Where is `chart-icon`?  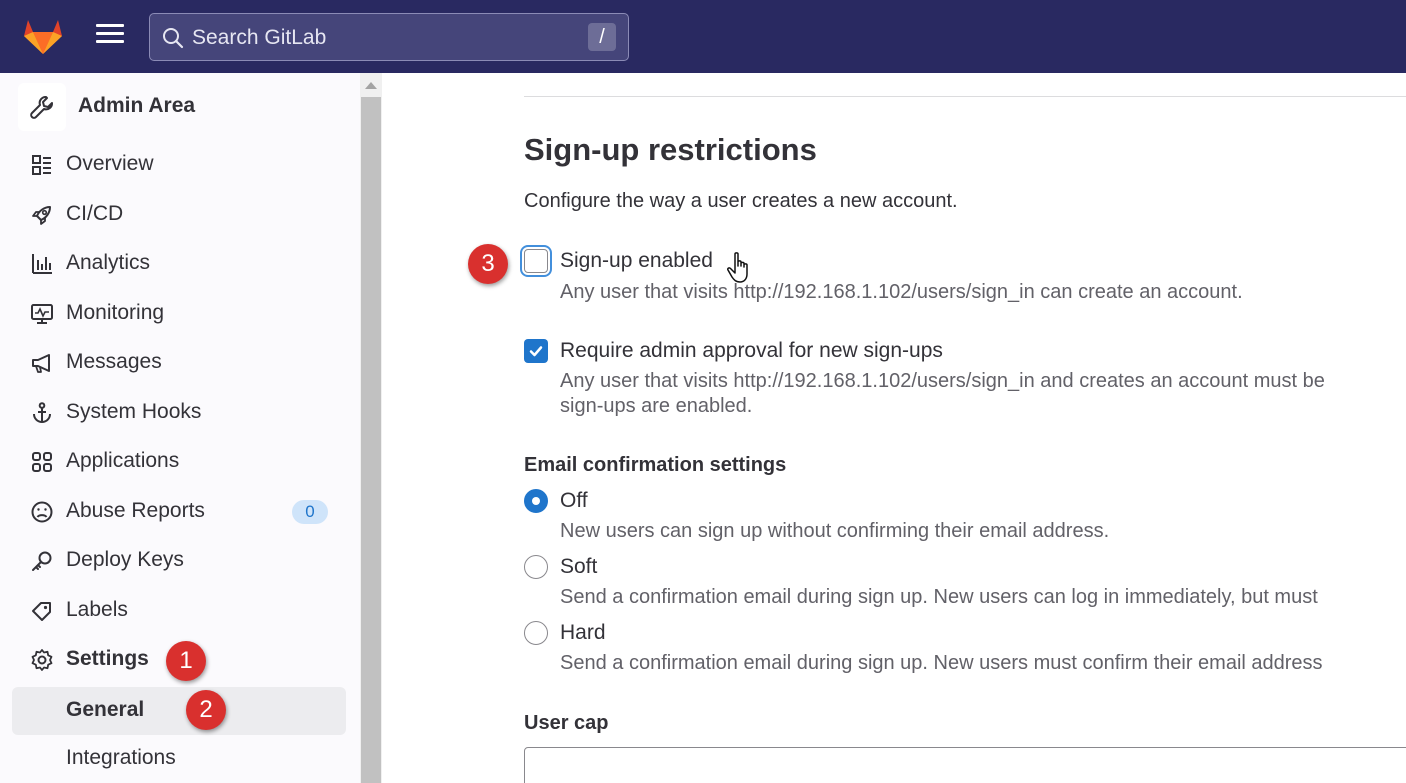 chart-icon is located at coordinates (42, 264).